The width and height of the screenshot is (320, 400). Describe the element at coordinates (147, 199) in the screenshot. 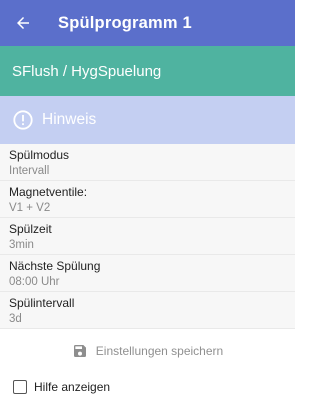

I see `setting-row-magnetventile: Magnetventile: V1 + V2` at that location.